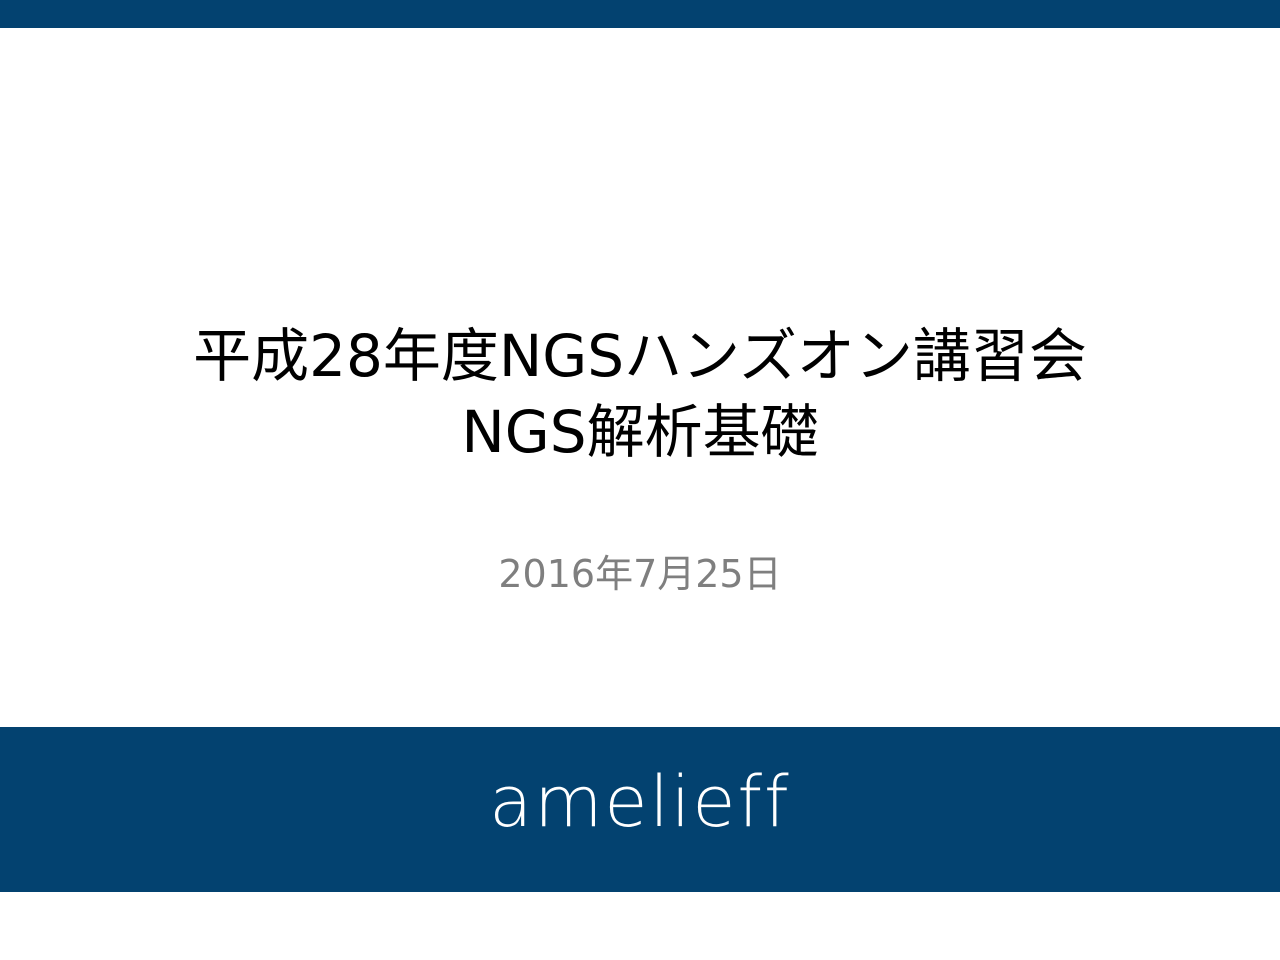 This screenshot has width=1280, height=960. Describe the element at coordinates (640, 356) in the screenshot. I see `title-line-course: 平成28年度NGSハンズオン講習会` at that location.